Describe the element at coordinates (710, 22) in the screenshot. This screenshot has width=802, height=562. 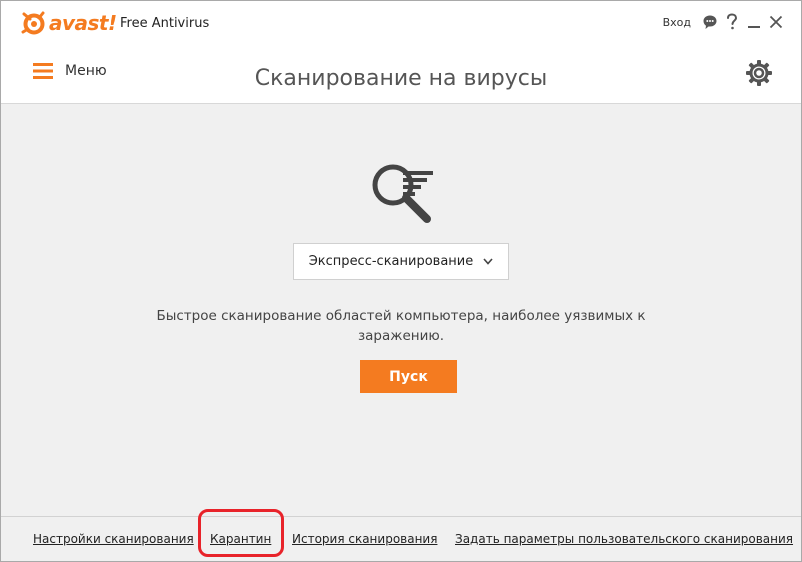
I see `chat-icon` at that location.